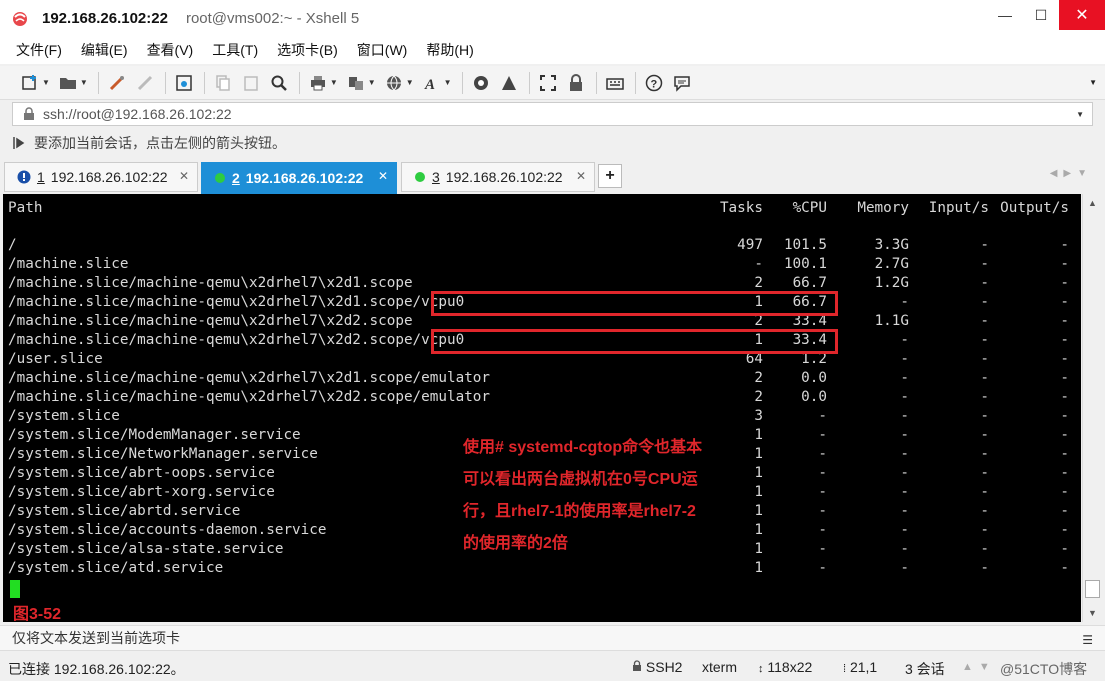 This screenshot has width=1105, height=681. What do you see at coordinates (20, 19) in the screenshot?
I see `xshell-logo-icon` at bounding box center [20, 19].